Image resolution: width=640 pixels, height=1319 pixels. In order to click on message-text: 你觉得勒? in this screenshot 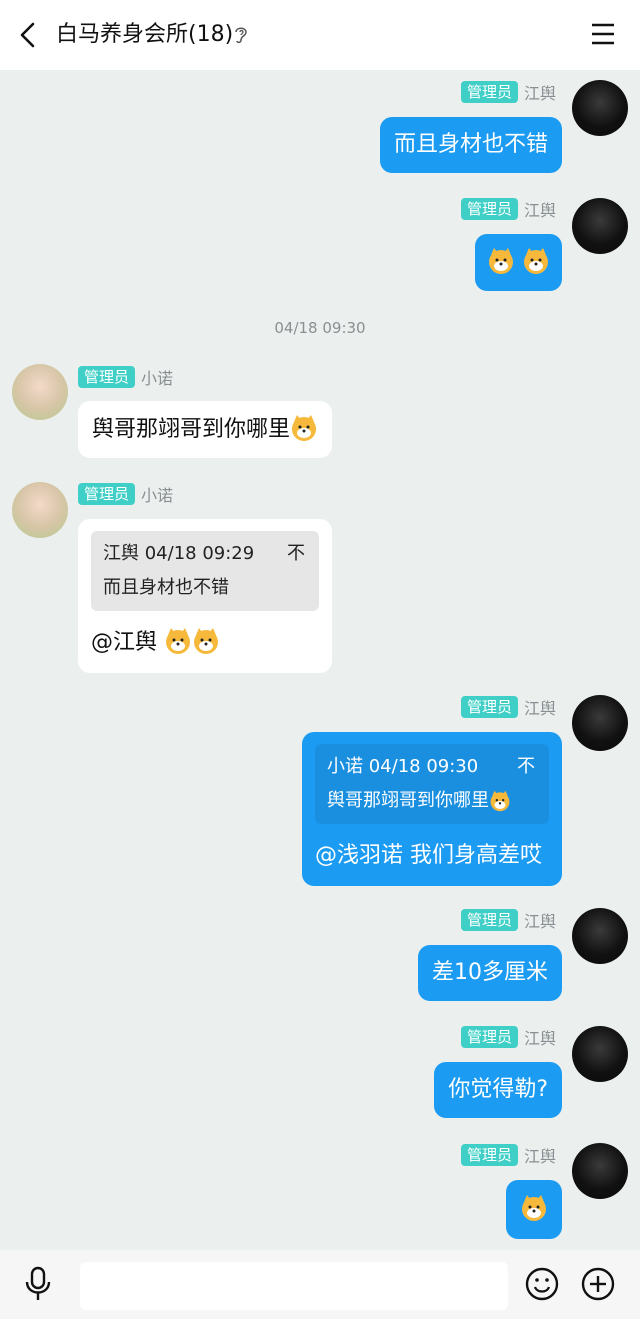, I will do `click(498, 1089)`.